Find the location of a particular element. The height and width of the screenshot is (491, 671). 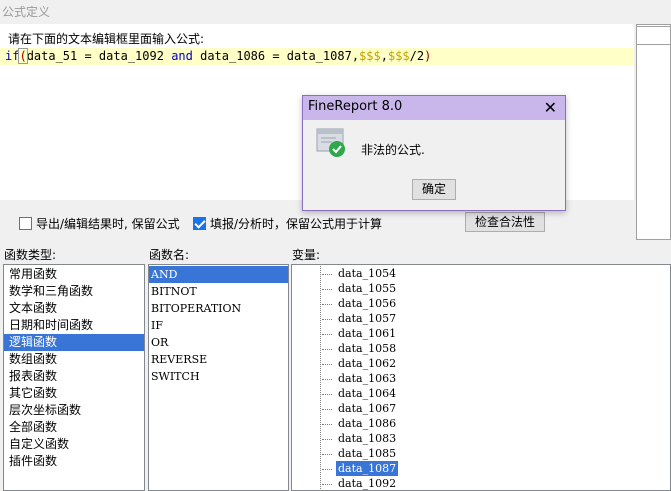

function-name-list: AND BITNOT BITOPERATION IF OR REVERSE SWITCH is located at coordinates (218, 377).